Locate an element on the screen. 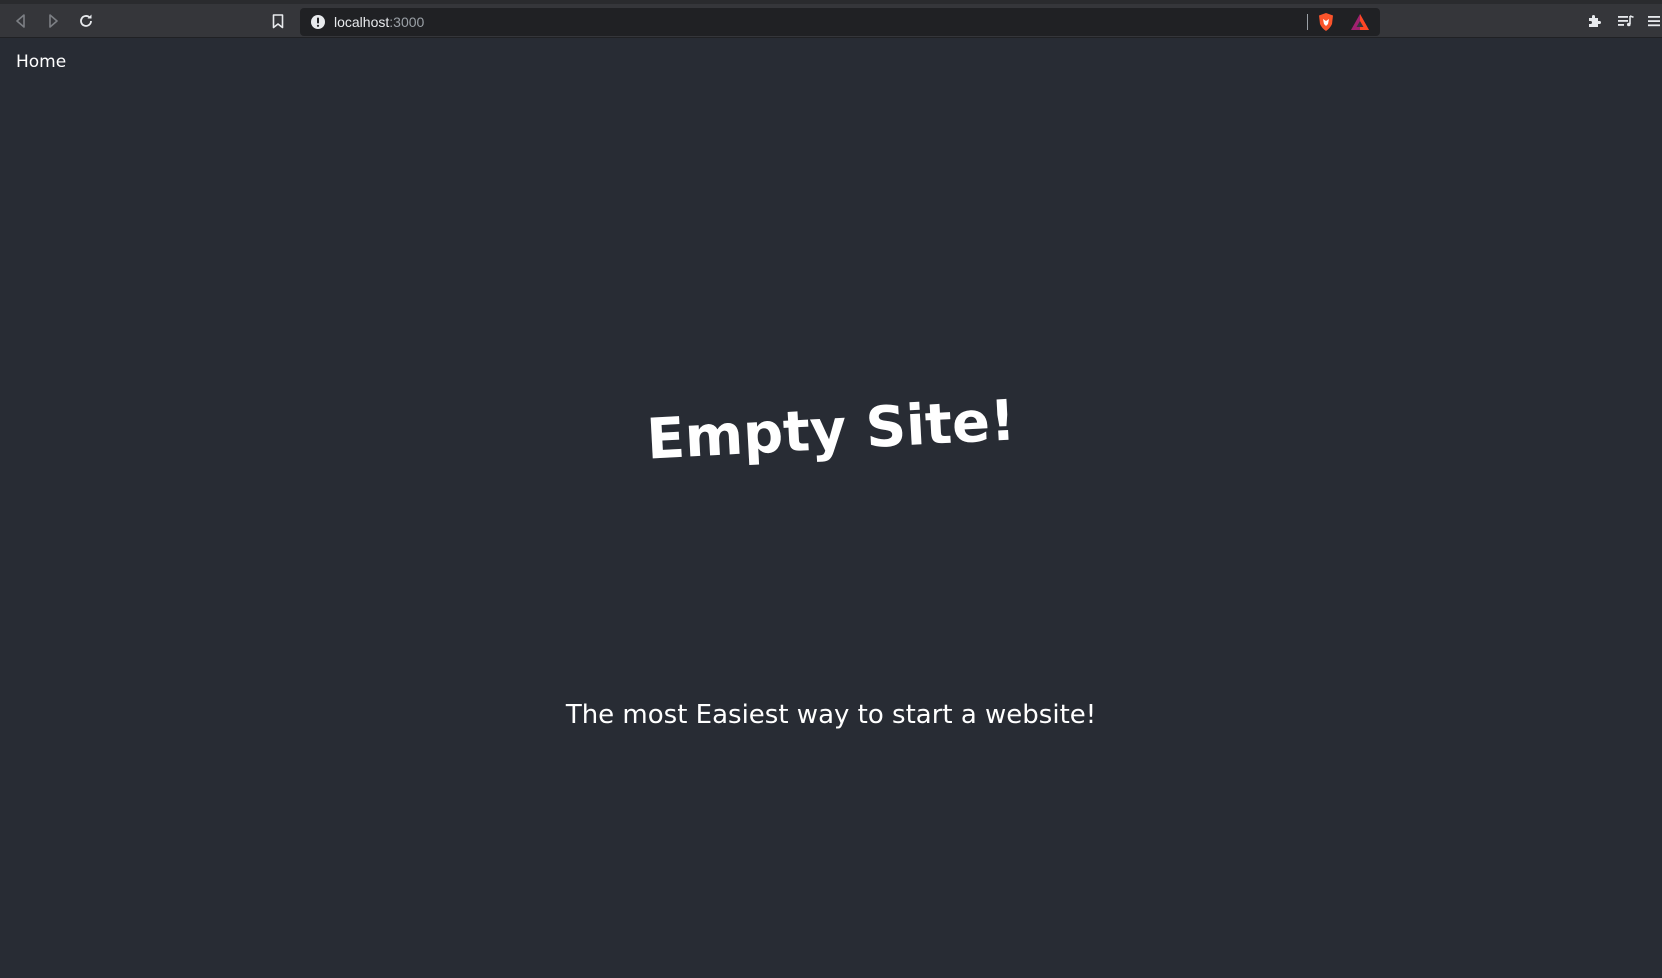 The height and width of the screenshot is (978, 1662). playlist-icon is located at coordinates (1626, 21).